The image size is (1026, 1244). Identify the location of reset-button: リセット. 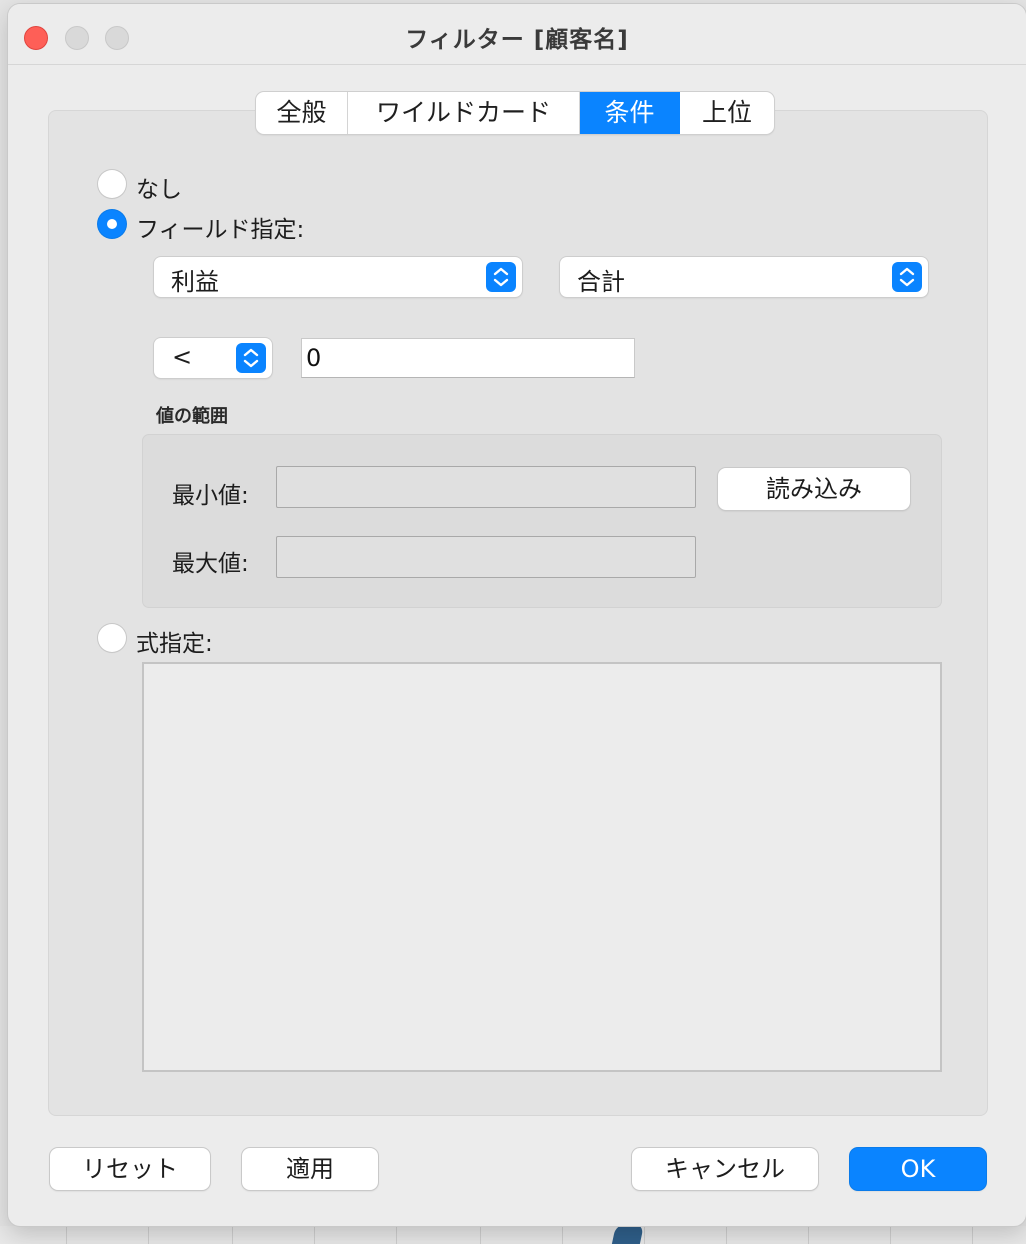
(130, 1169).